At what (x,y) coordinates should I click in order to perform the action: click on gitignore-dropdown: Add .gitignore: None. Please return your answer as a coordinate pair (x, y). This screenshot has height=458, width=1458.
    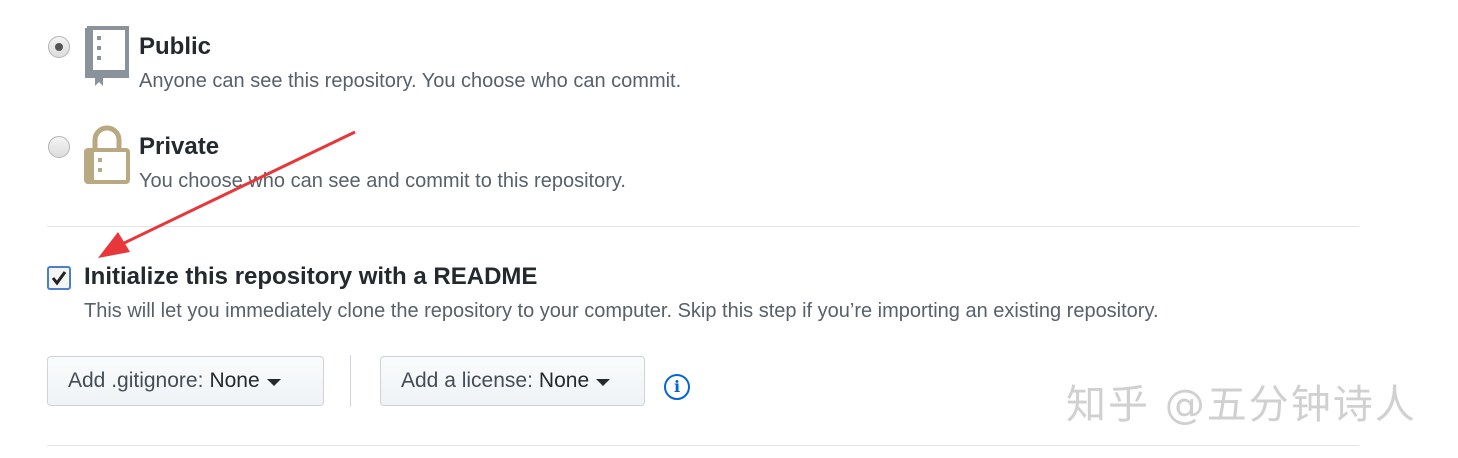
    Looking at the image, I should click on (185, 381).